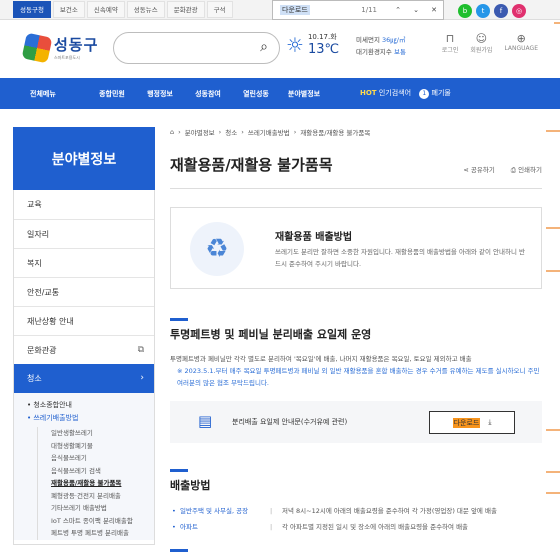 The image size is (560, 553). What do you see at coordinates (90, 405) in the screenshot?
I see `sub-item-cleaning-guide: • 청소종합안내` at bounding box center [90, 405].